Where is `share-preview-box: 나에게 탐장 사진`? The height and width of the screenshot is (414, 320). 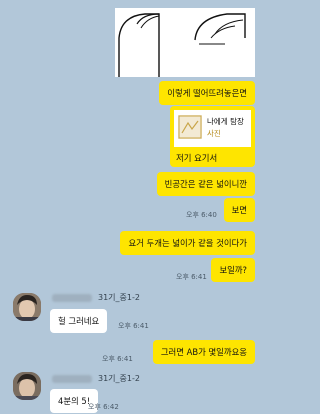
share-preview-box: 나에게 탐장 사진 is located at coordinates (212, 128).